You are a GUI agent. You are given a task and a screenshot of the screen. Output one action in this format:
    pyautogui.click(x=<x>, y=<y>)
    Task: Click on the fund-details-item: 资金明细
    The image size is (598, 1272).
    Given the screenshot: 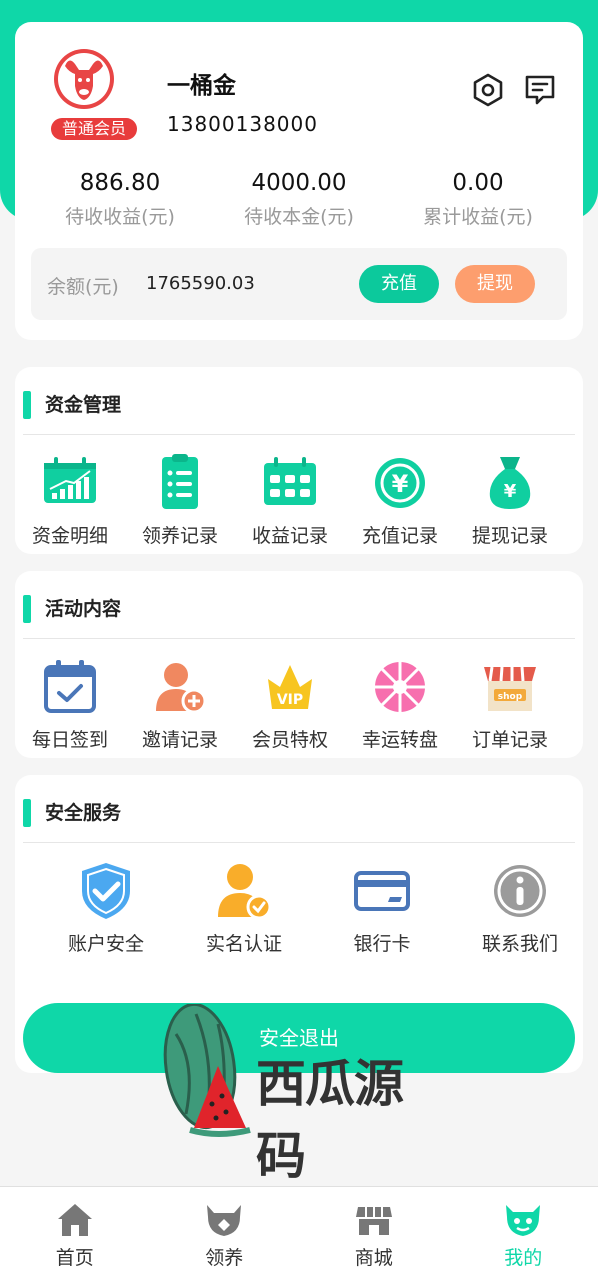 What is the action you would take?
    pyautogui.click(x=70, y=497)
    